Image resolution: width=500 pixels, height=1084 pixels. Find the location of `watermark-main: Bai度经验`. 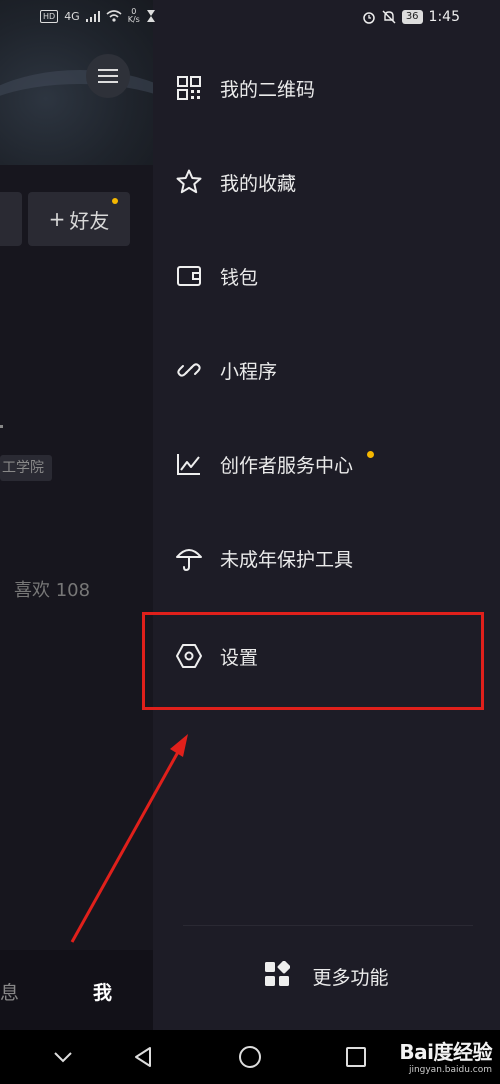

watermark-main: Bai度经验 is located at coordinates (445, 1052).